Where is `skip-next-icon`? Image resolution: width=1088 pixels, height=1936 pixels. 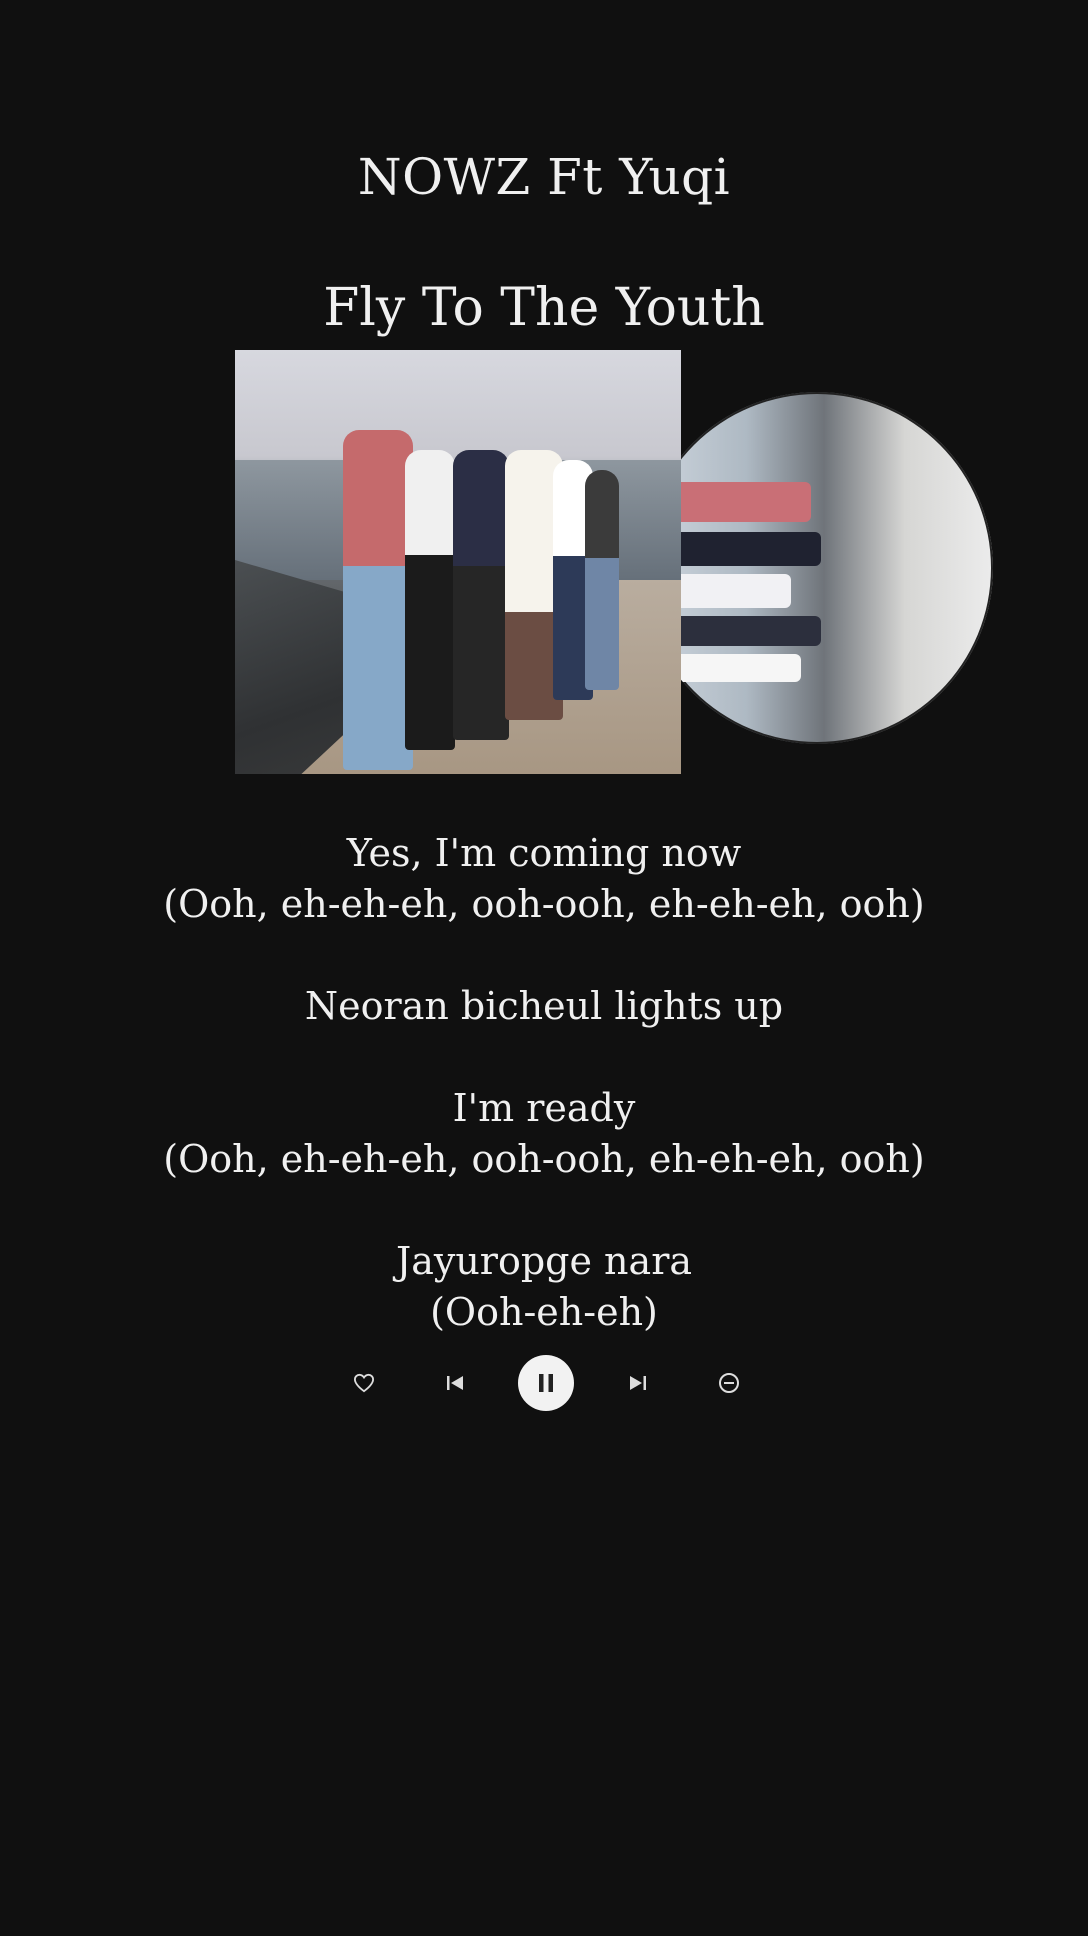
skip-next-icon is located at coordinates (638, 1383).